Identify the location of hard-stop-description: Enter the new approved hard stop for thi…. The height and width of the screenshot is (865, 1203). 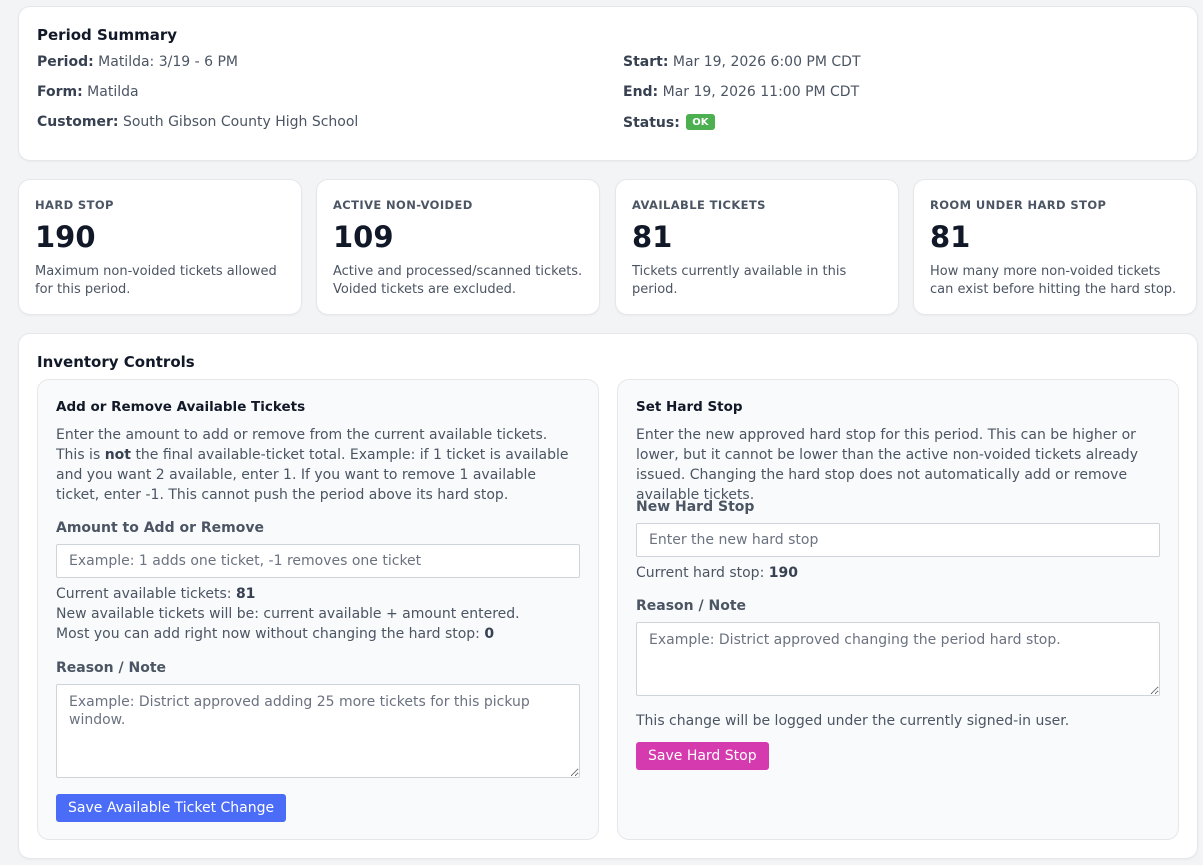
(887, 465).